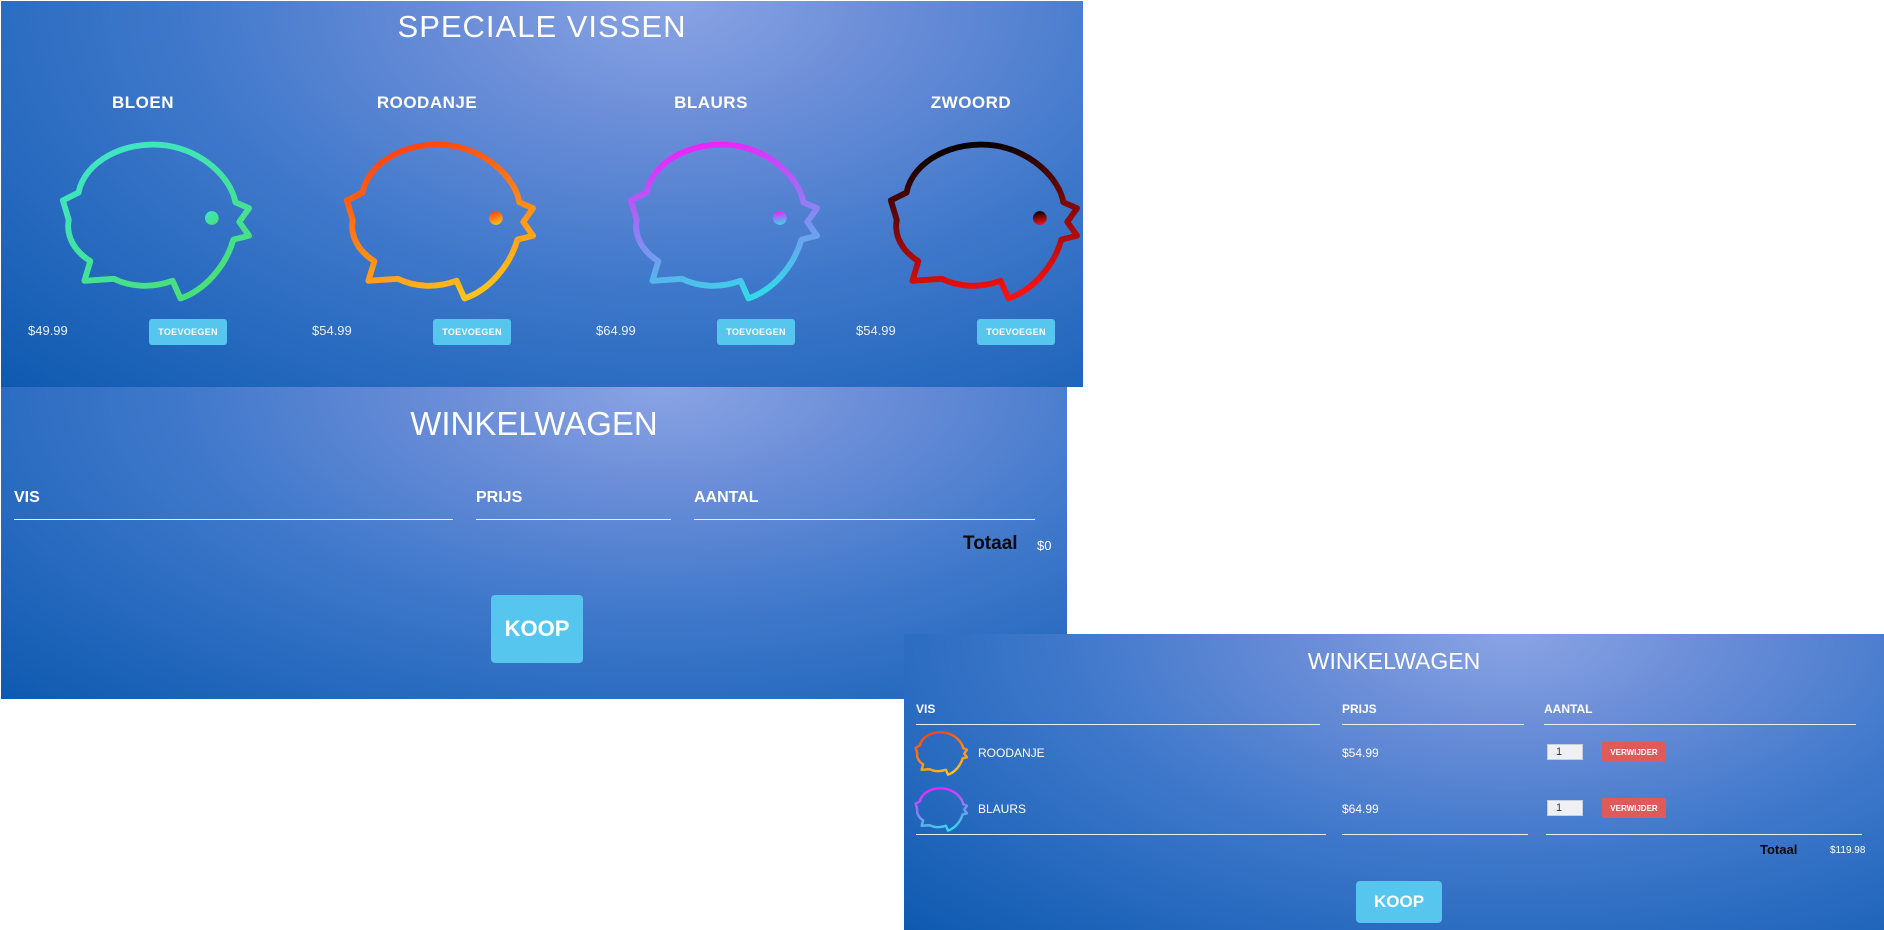 This screenshot has height=930, width=1884. I want to click on total-value: $119.98, so click(1848, 850).